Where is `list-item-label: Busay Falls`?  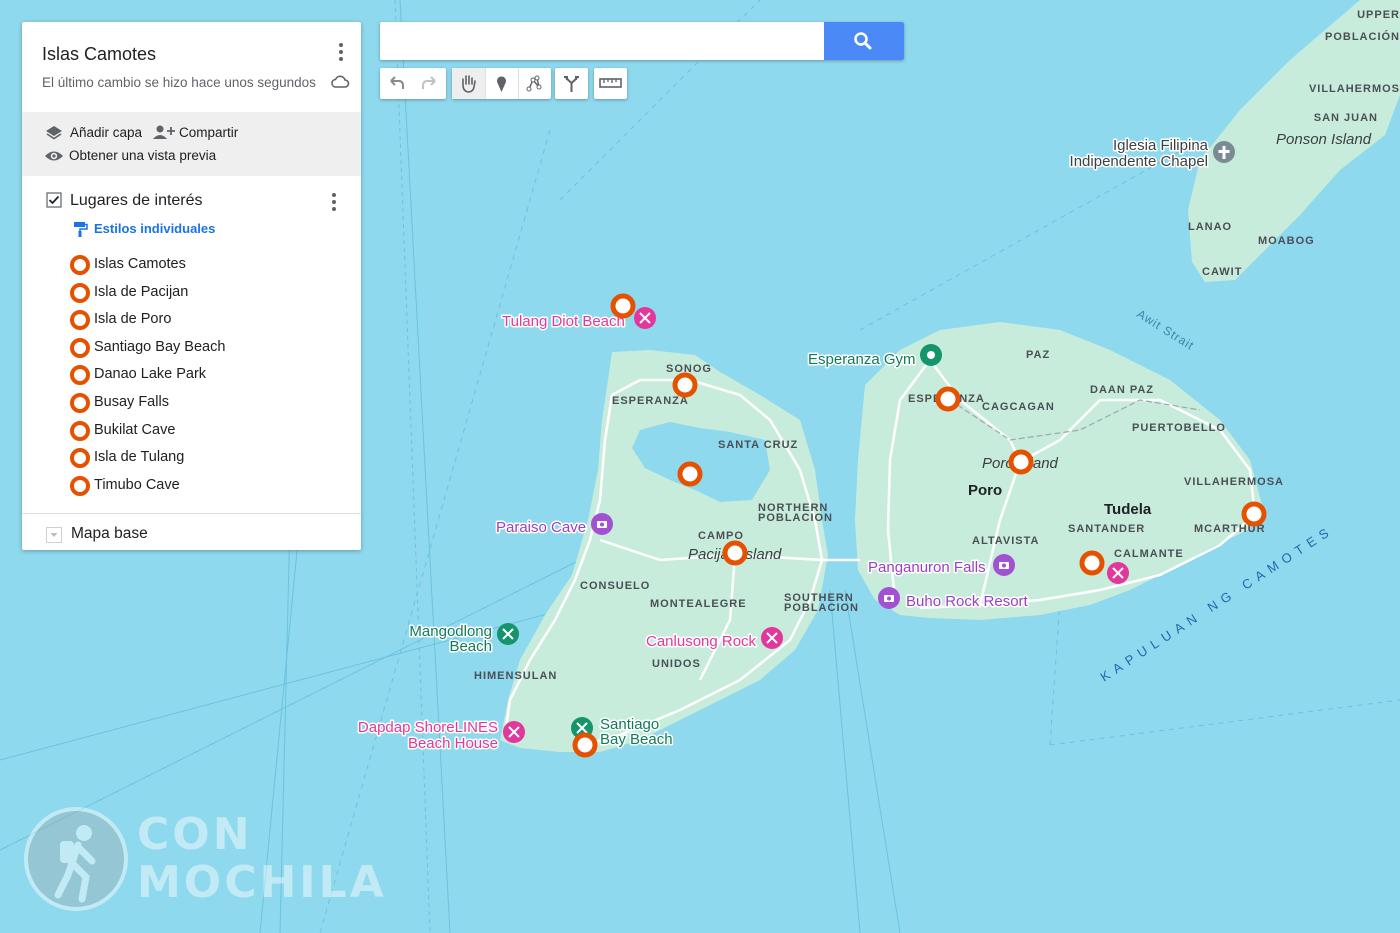 list-item-label: Busay Falls is located at coordinates (131, 401).